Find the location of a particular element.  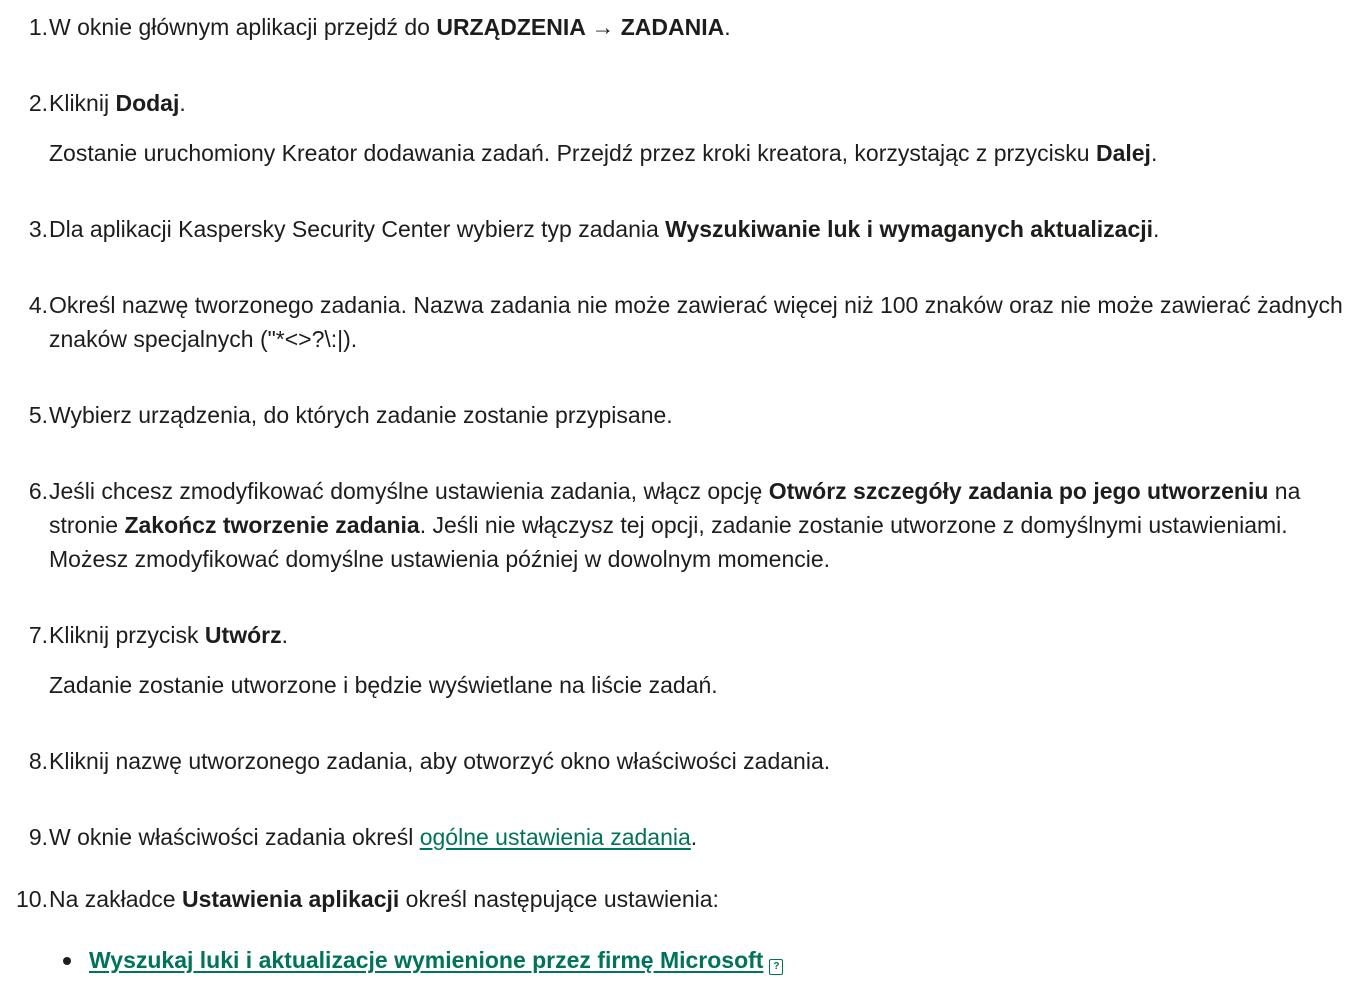

step-number: 3. is located at coordinates (38, 229).